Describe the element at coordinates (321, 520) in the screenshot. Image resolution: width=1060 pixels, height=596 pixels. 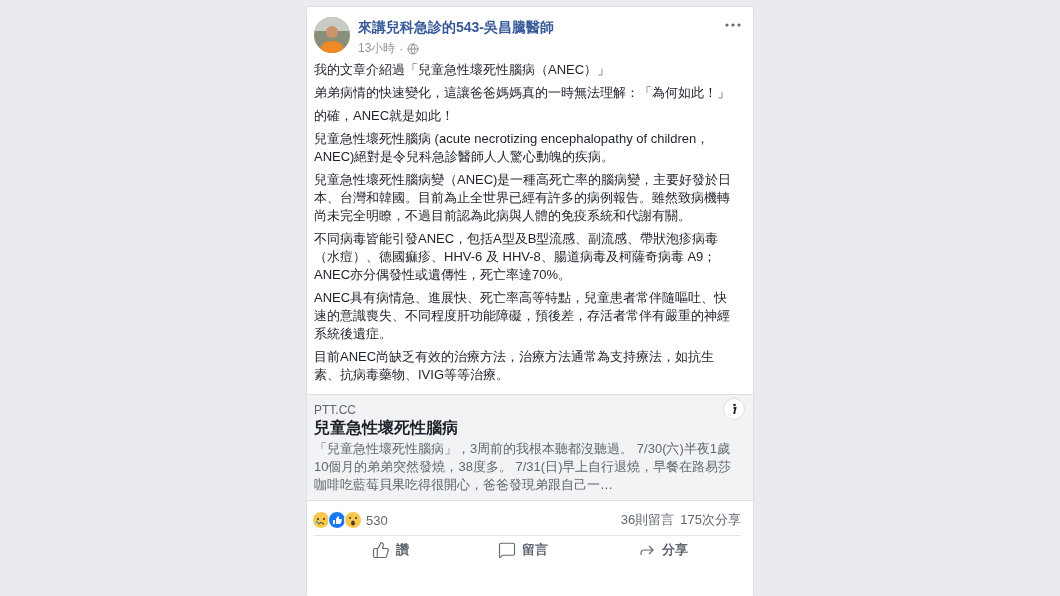
I see `sad-reaction-icon` at that location.